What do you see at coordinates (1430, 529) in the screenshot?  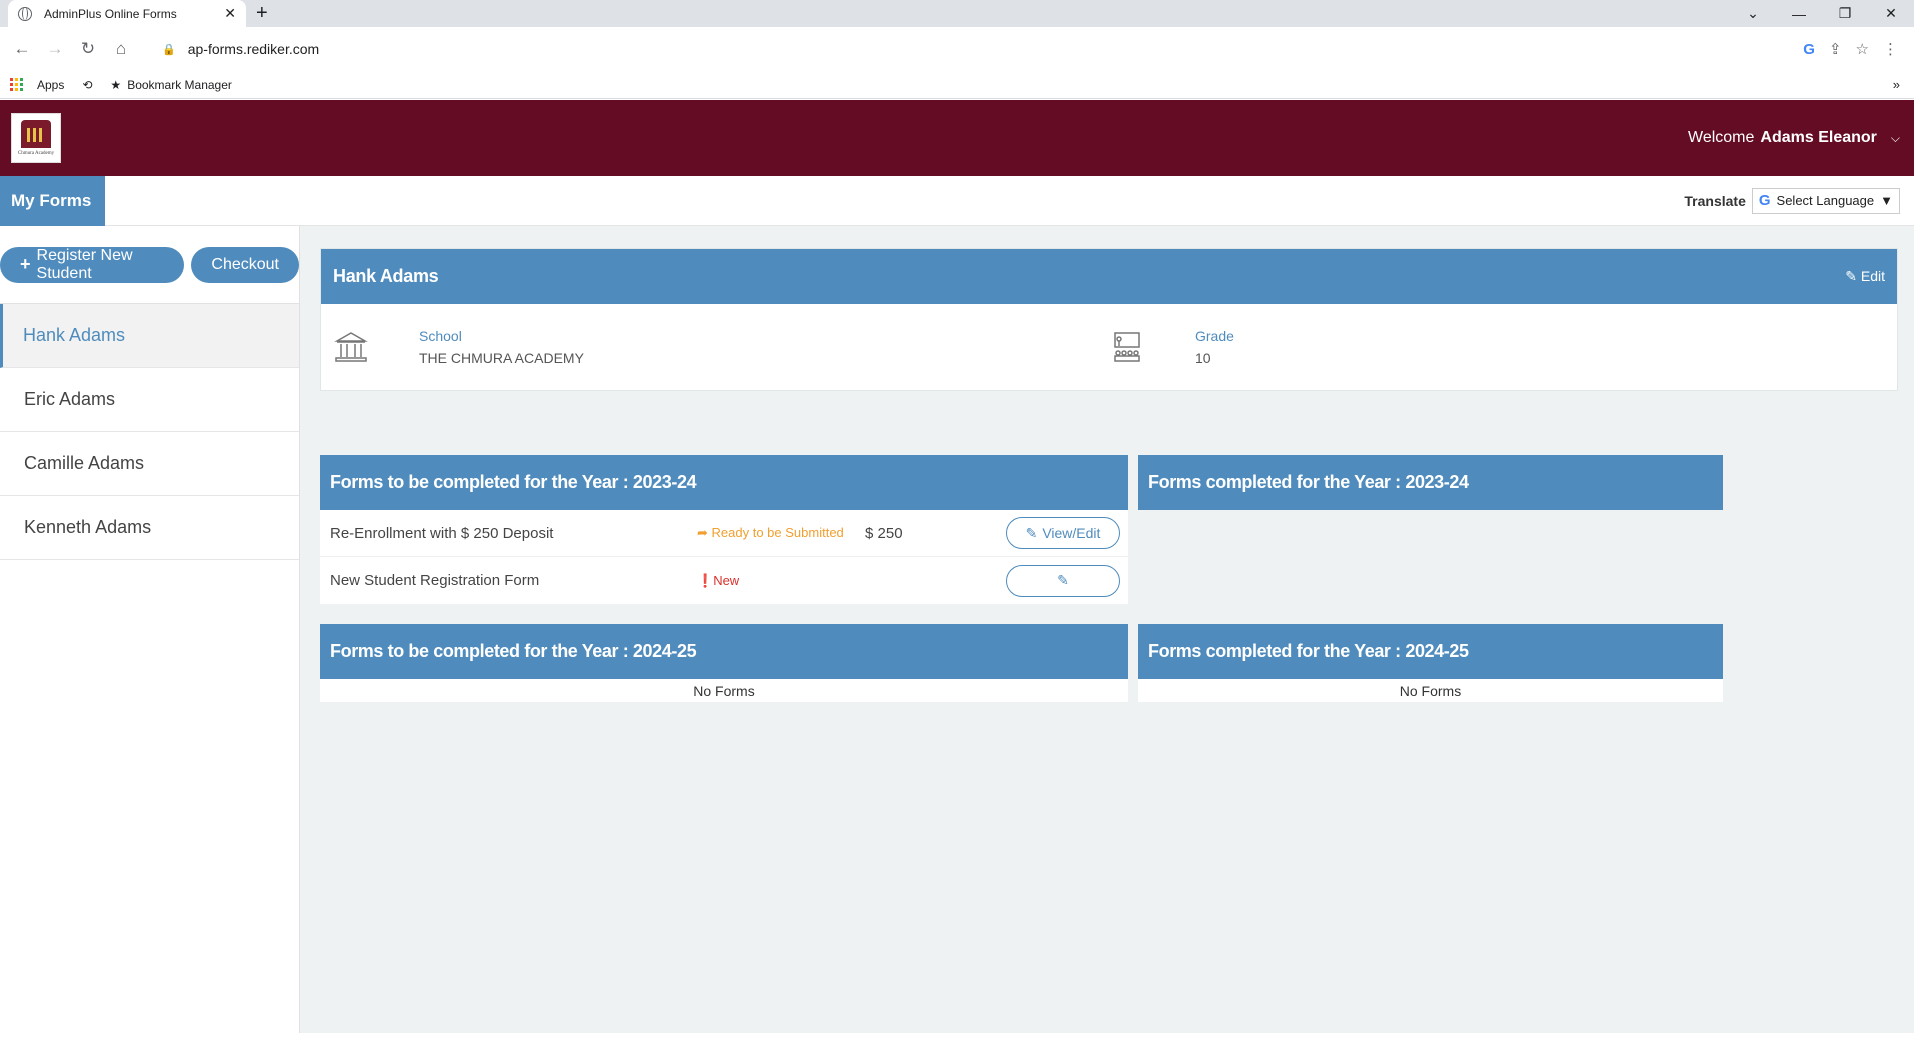 I see `forms-done-2023-panel: Forms completed for the Year : 2023-24` at bounding box center [1430, 529].